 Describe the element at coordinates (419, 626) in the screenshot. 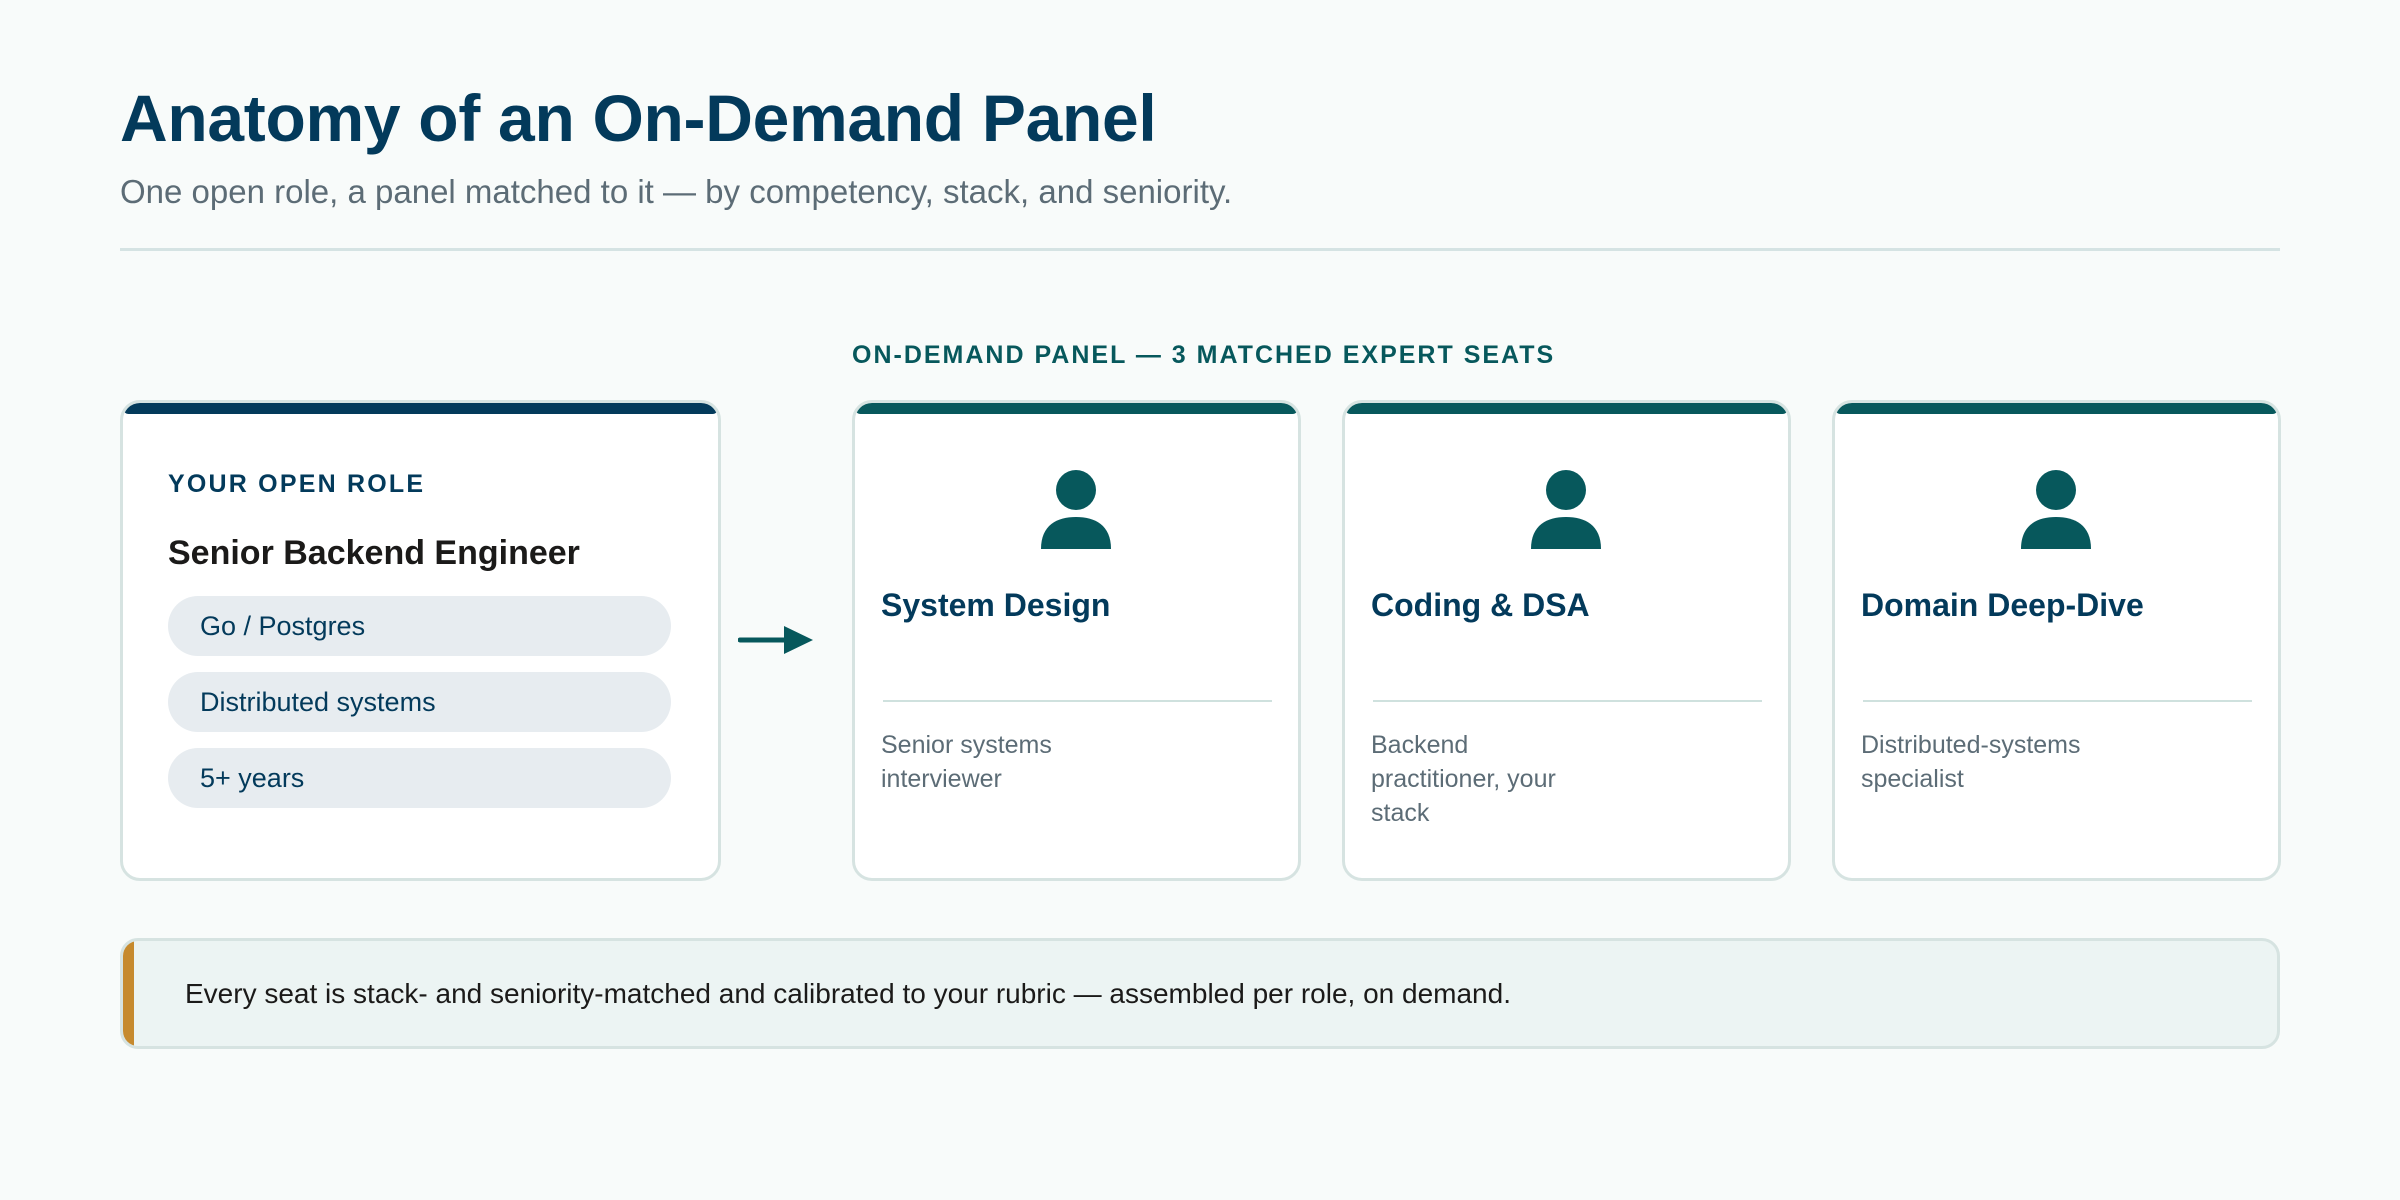

I see `role-tag-stack: Go / Postgres` at that location.